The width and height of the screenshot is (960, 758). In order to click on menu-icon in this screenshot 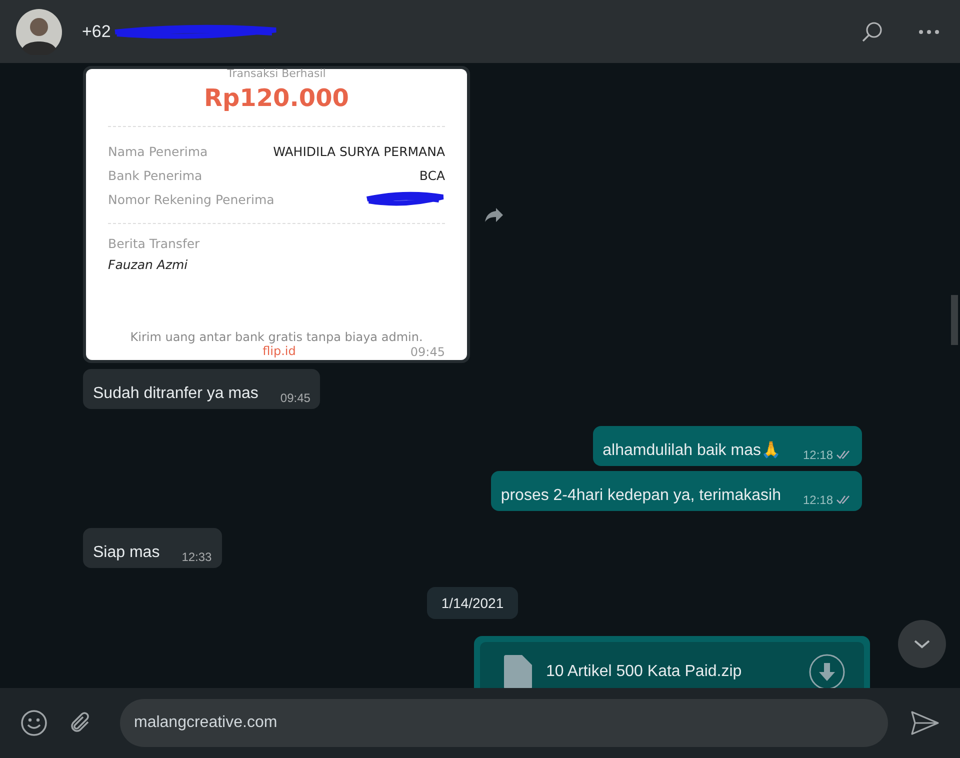, I will do `click(929, 31)`.